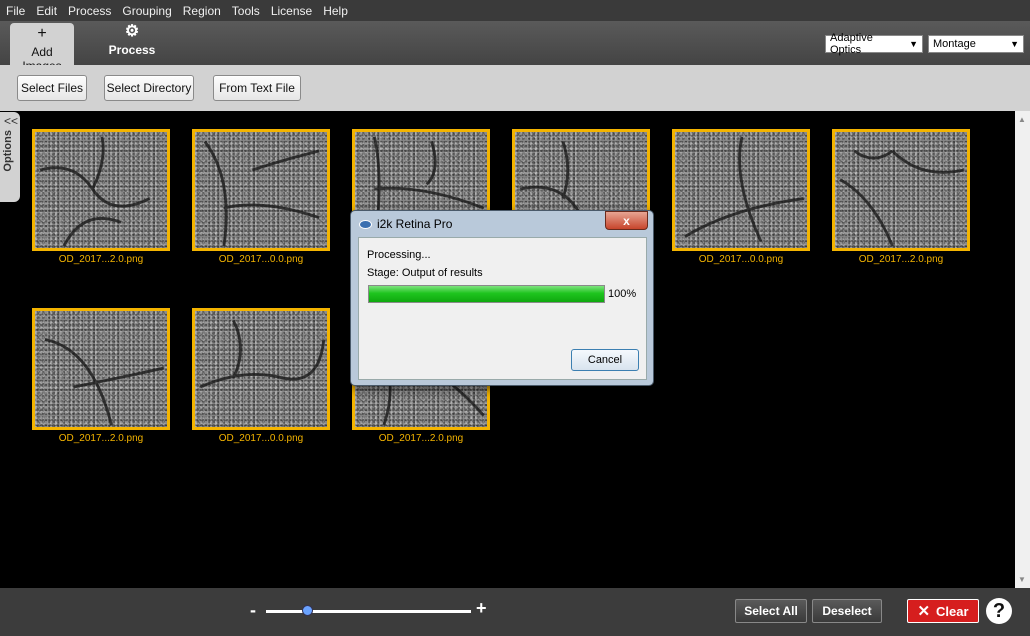  Describe the element at coordinates (952, 611) in the screenshot. I see `clear-label: Clear` at that location.